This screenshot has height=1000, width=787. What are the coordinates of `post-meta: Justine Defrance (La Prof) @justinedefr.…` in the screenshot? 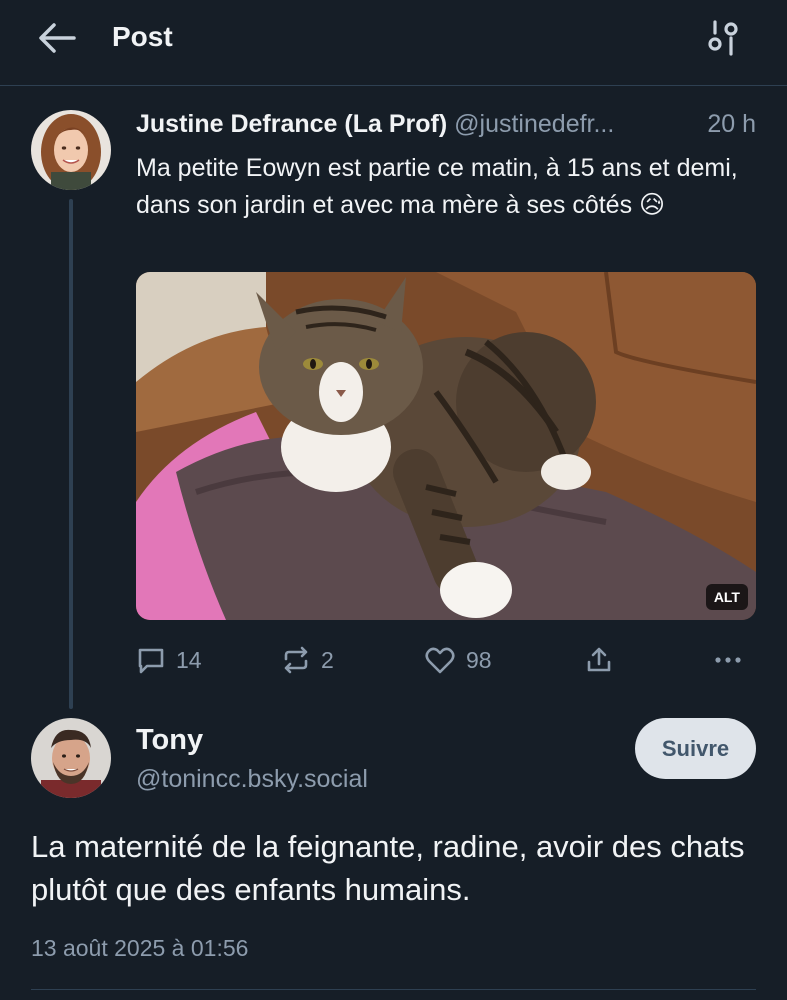 It's located at (446, 126).